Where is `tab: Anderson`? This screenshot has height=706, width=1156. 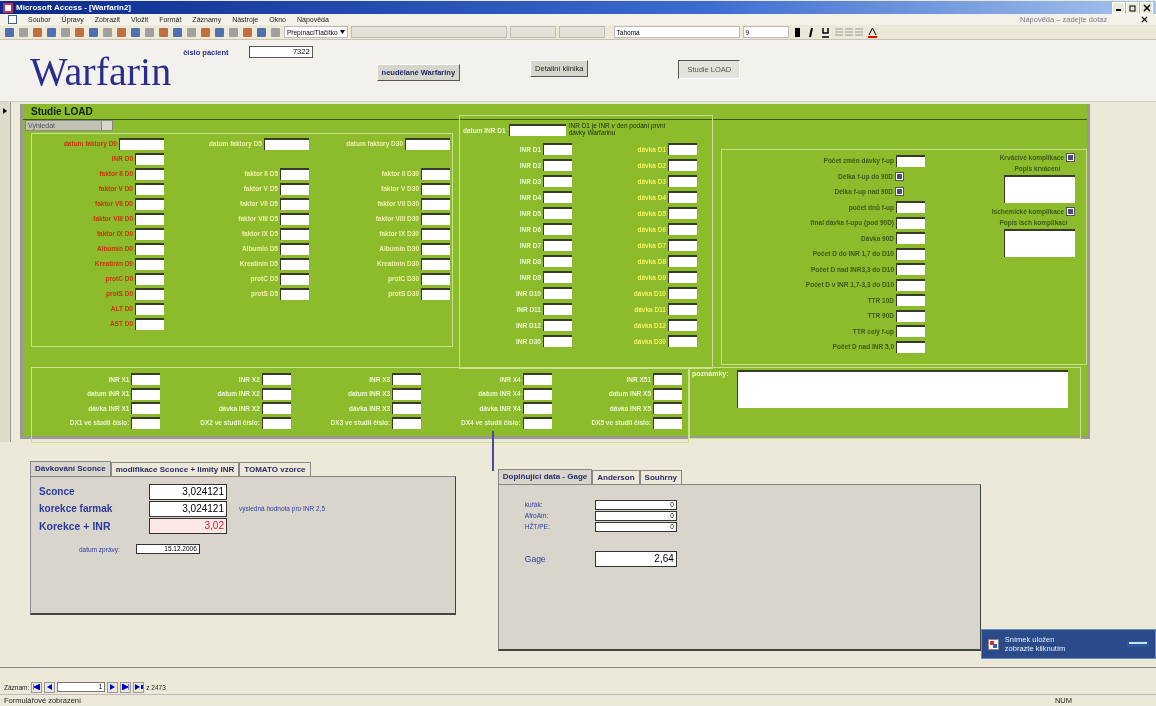
tab: Anderson is located at coordinates (616, 477).